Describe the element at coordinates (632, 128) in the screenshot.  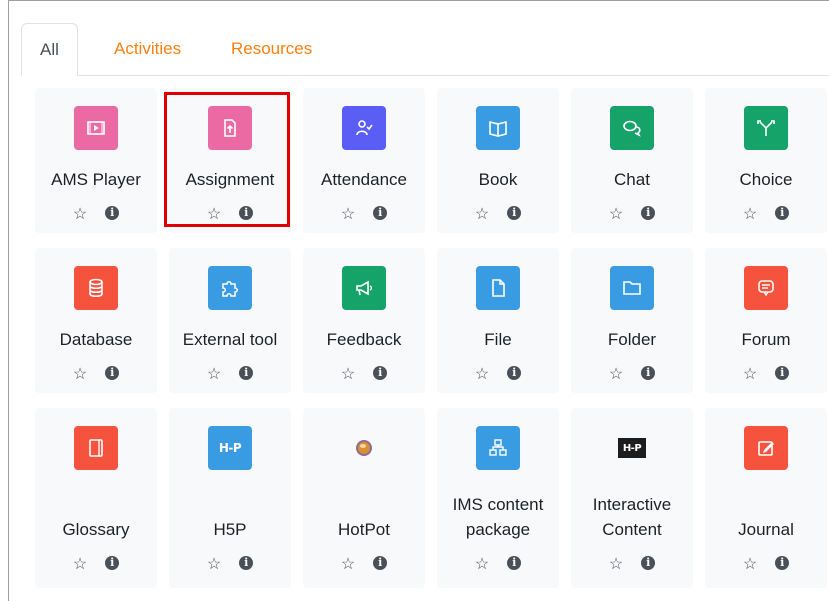
I see `chat-icon` at that location.